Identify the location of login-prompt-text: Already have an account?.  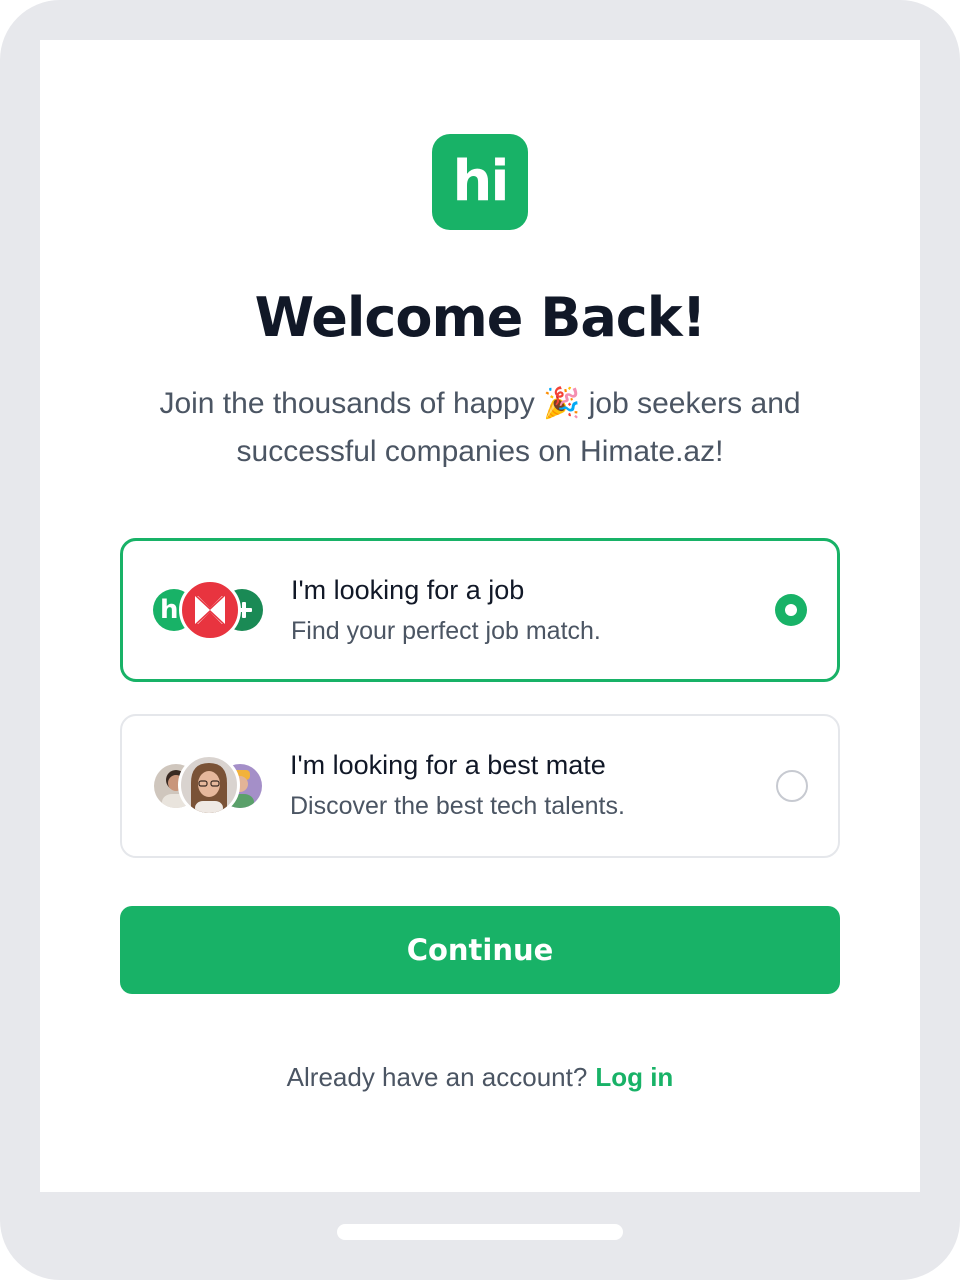
(437, 1077).